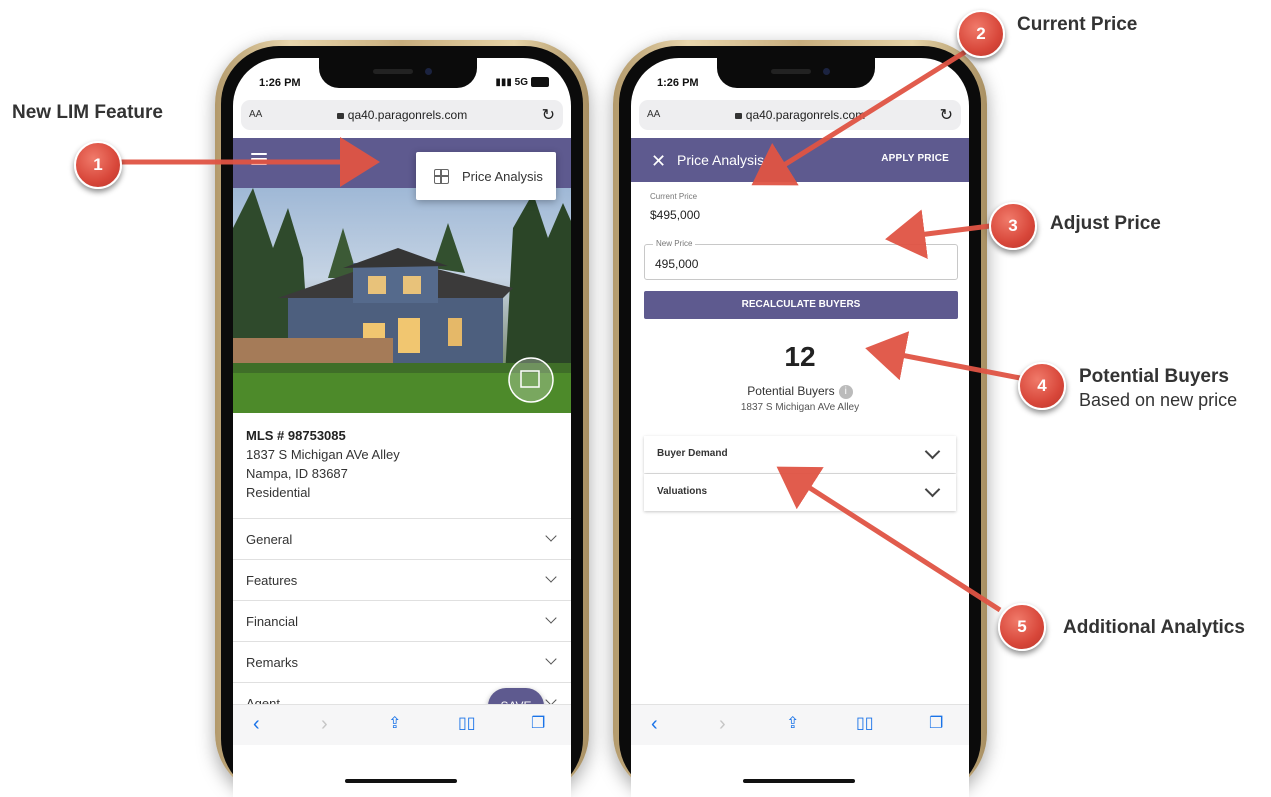 The height and width of the screenshot is (797, 1271). What do you see at coordinates (1013, 226) in the screenshot?
I see `annotation-badge-3: 3` at bounding box center [1013, 226].